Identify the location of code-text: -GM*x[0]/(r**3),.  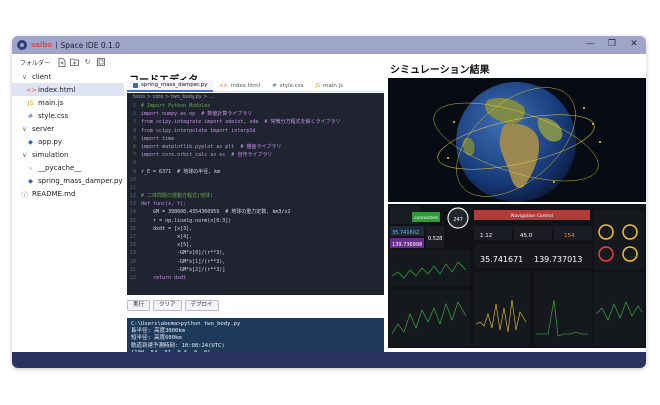
(183, 253).